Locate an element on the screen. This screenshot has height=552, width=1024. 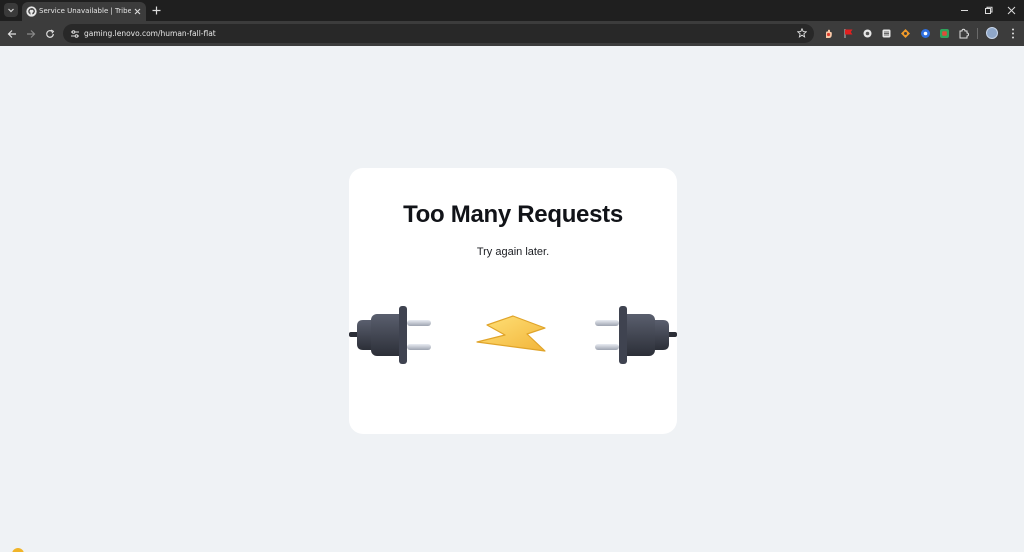
tab-strip: Service Unavailable | Tribe is located at coordinates (512, 10).